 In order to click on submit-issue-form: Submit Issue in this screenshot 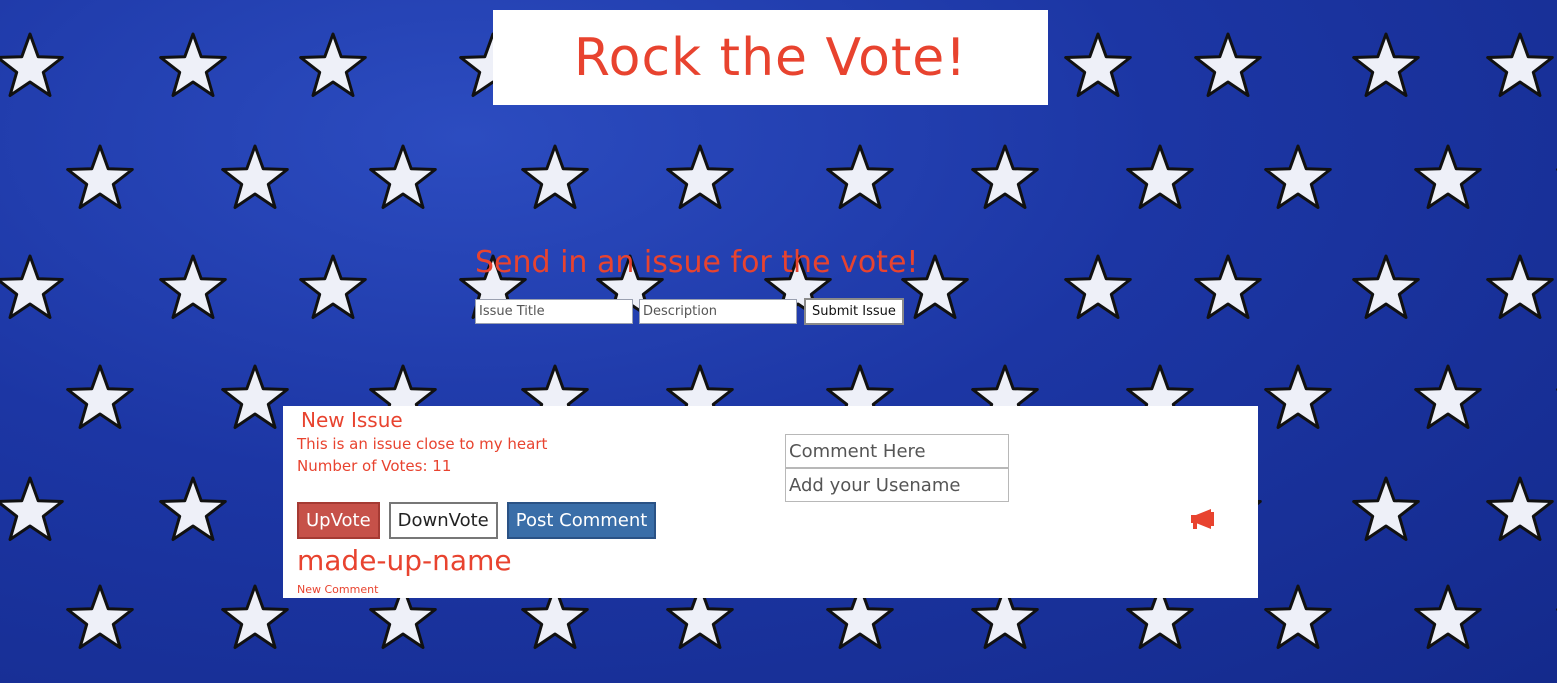, I will do `click(689, 311)`.